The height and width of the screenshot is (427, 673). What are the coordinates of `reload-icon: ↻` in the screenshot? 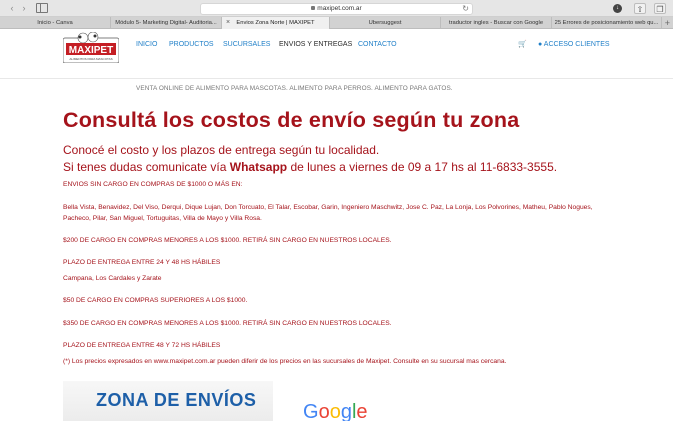 It's located at (465, 9).